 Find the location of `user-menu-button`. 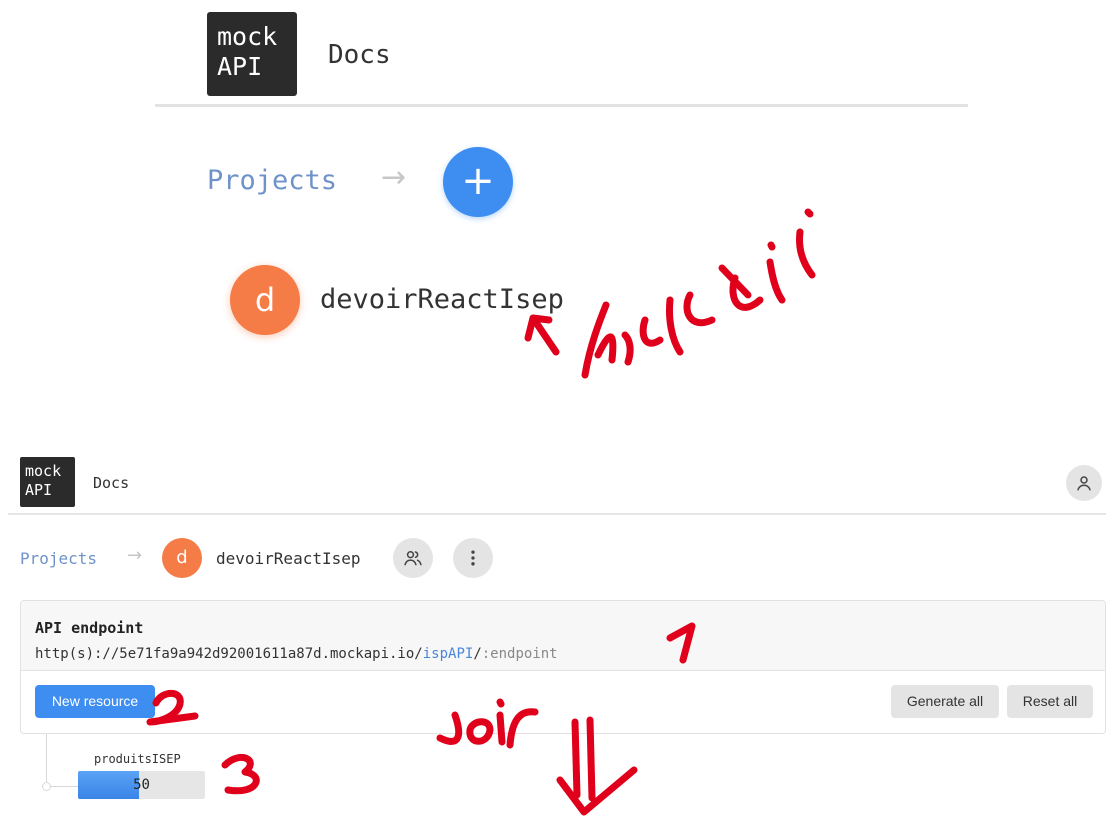

user-menu-button is located at coordinates (1084, 483).